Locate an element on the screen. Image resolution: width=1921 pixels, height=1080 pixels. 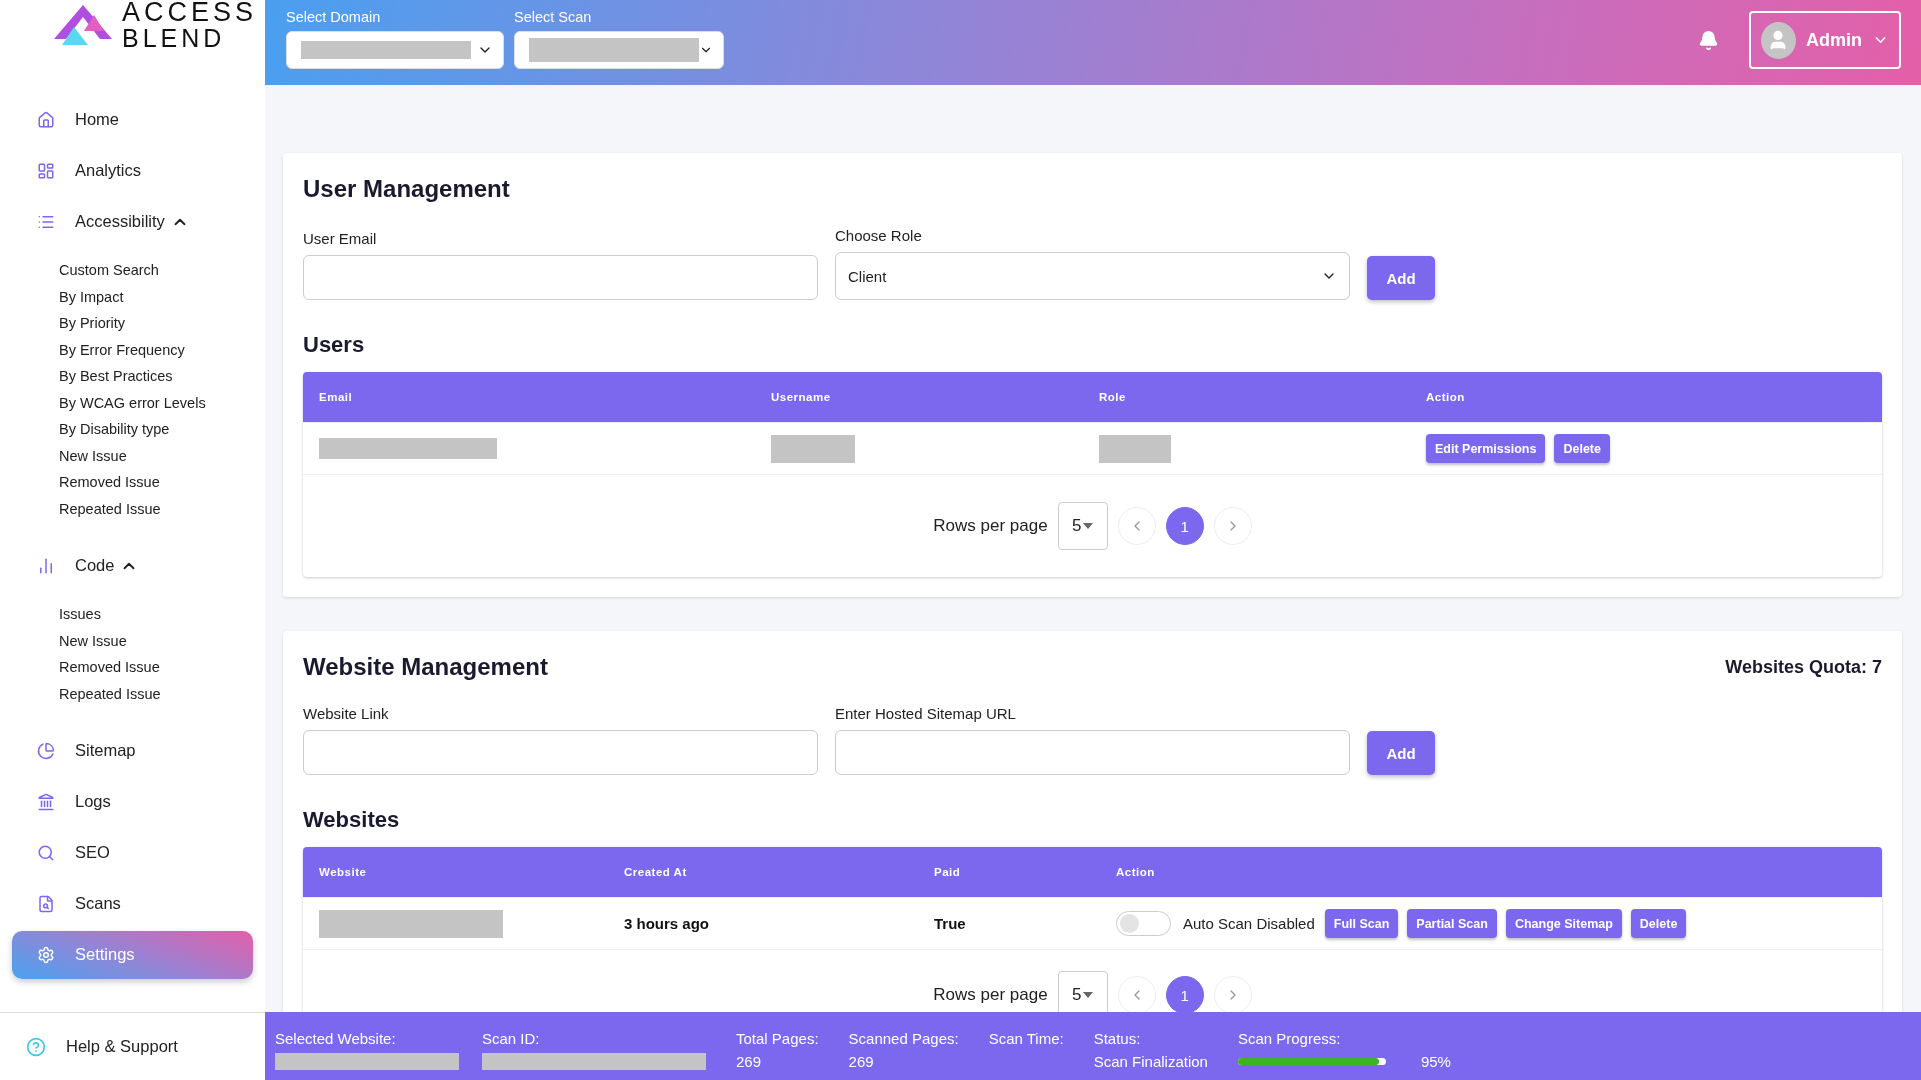
logo-text: ACCESS is located at coordinates (190, 13).